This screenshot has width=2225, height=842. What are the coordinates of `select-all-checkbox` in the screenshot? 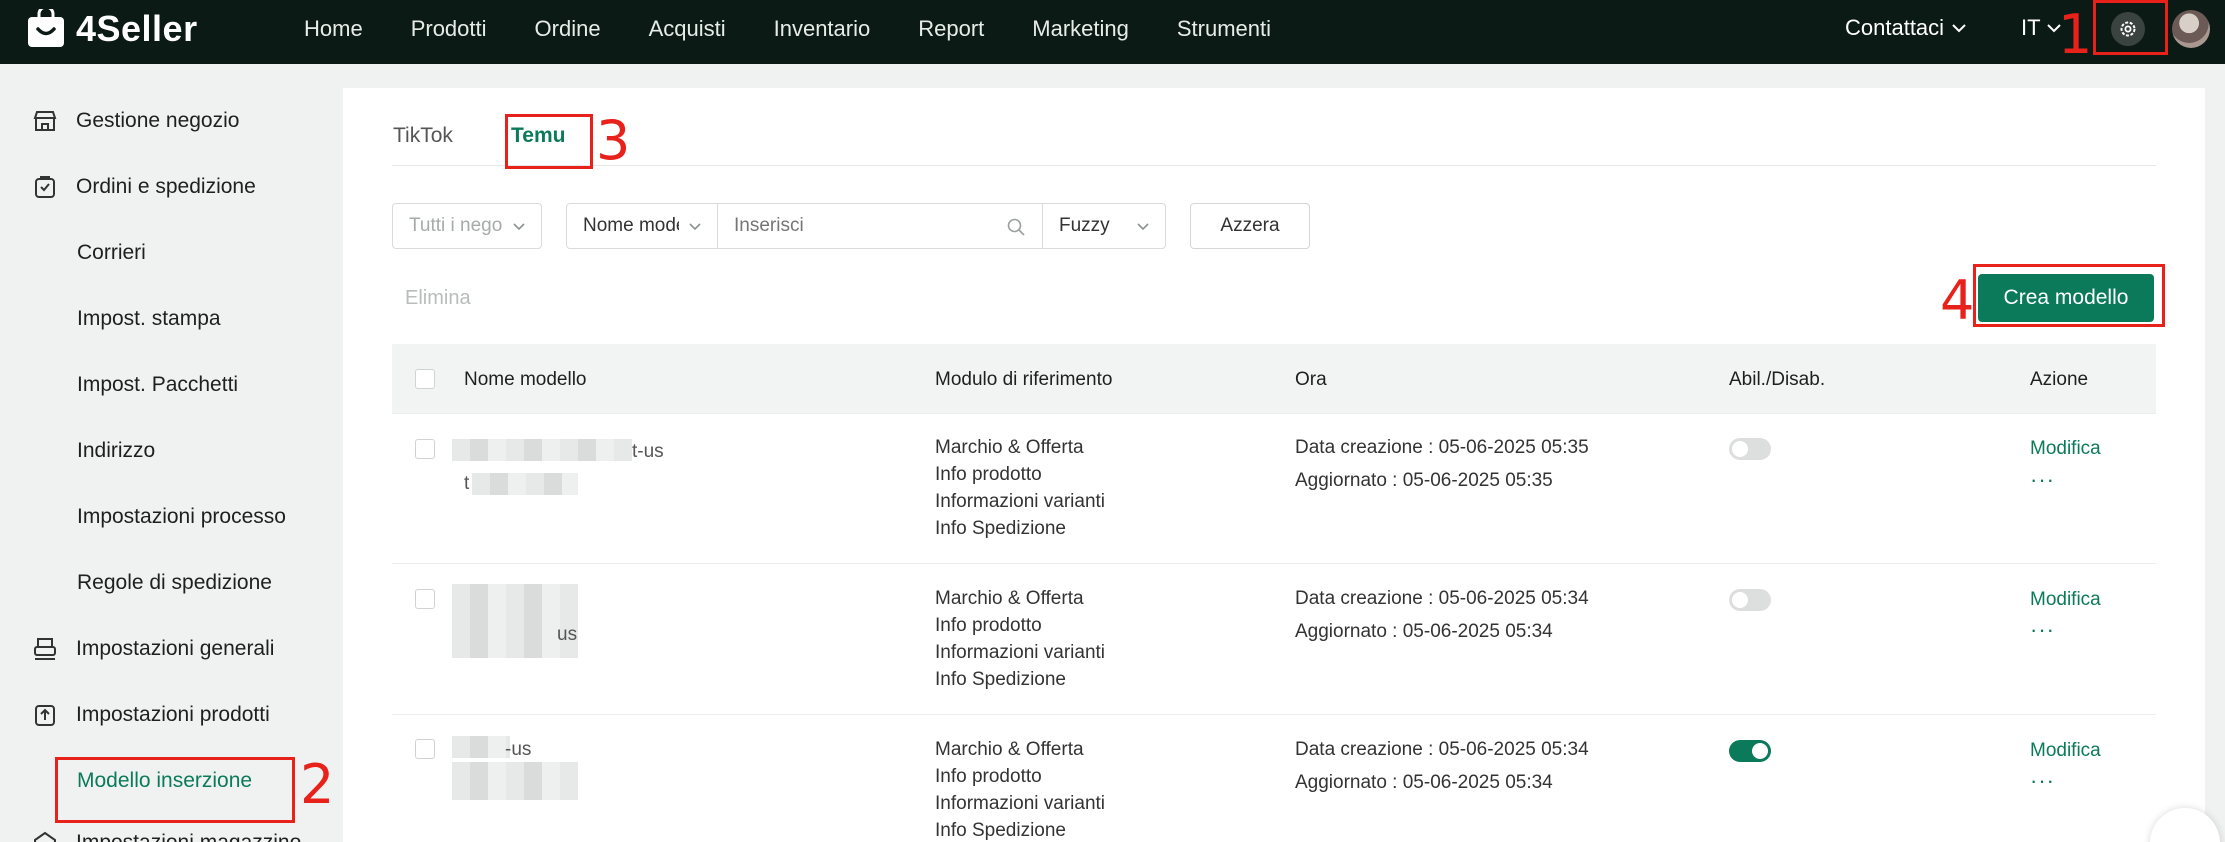 It's located at (425, 379).